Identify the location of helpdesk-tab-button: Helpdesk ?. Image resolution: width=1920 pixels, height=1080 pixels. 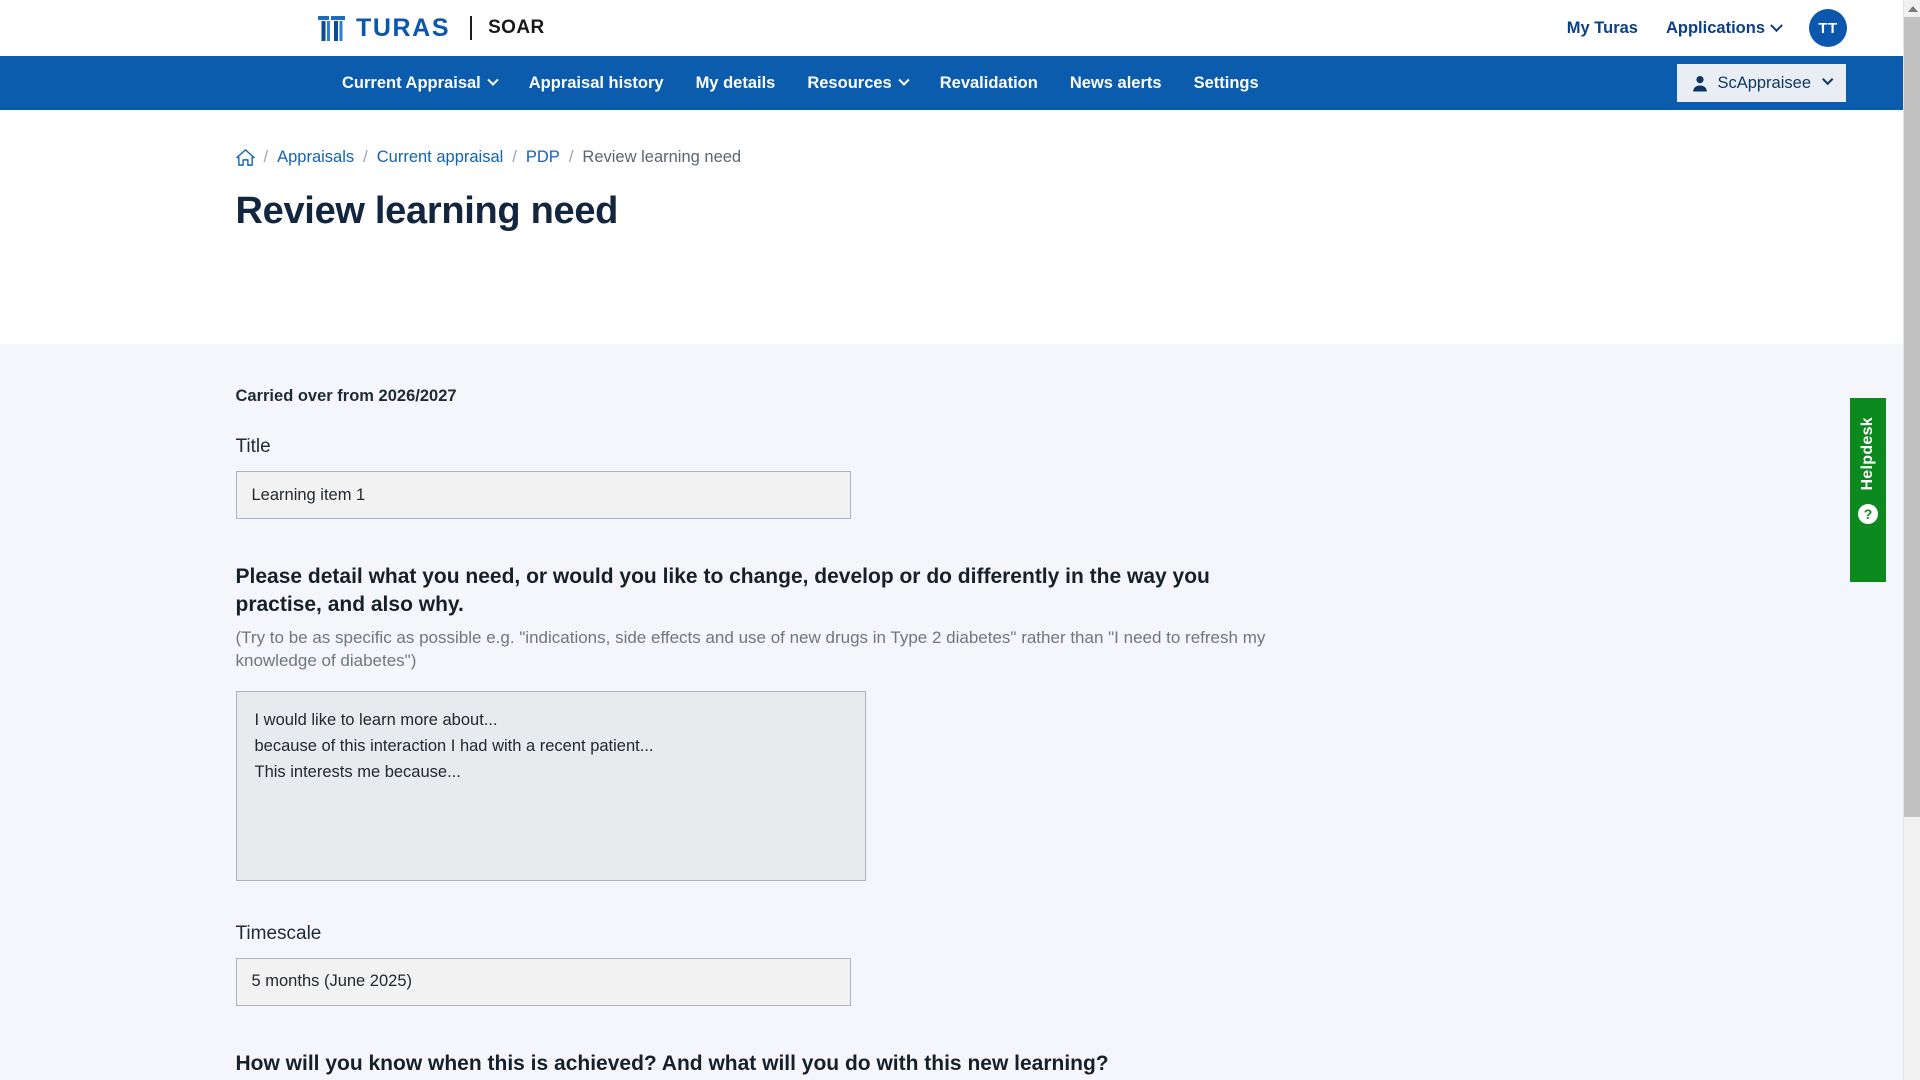
(1868, 490).